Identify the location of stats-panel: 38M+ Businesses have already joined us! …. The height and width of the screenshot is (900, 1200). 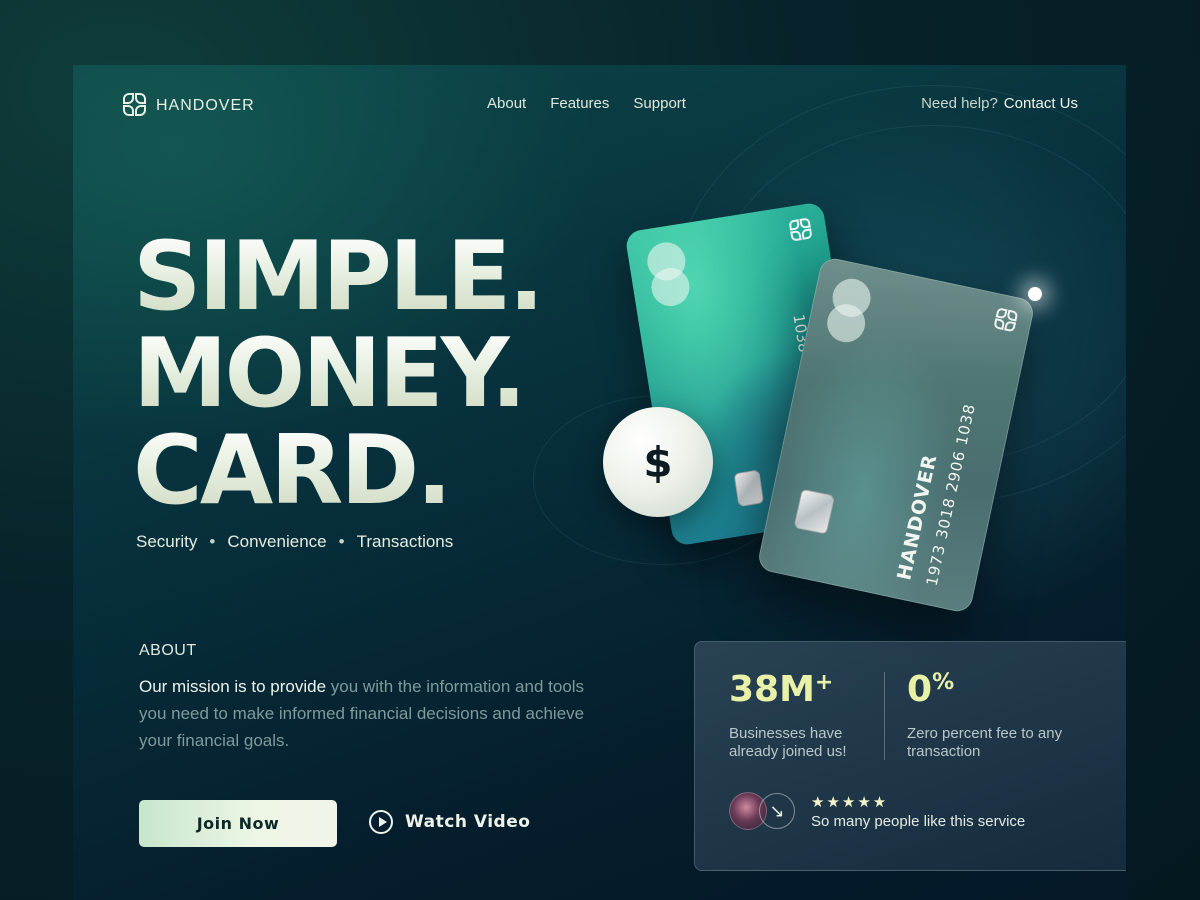
(910, 756).